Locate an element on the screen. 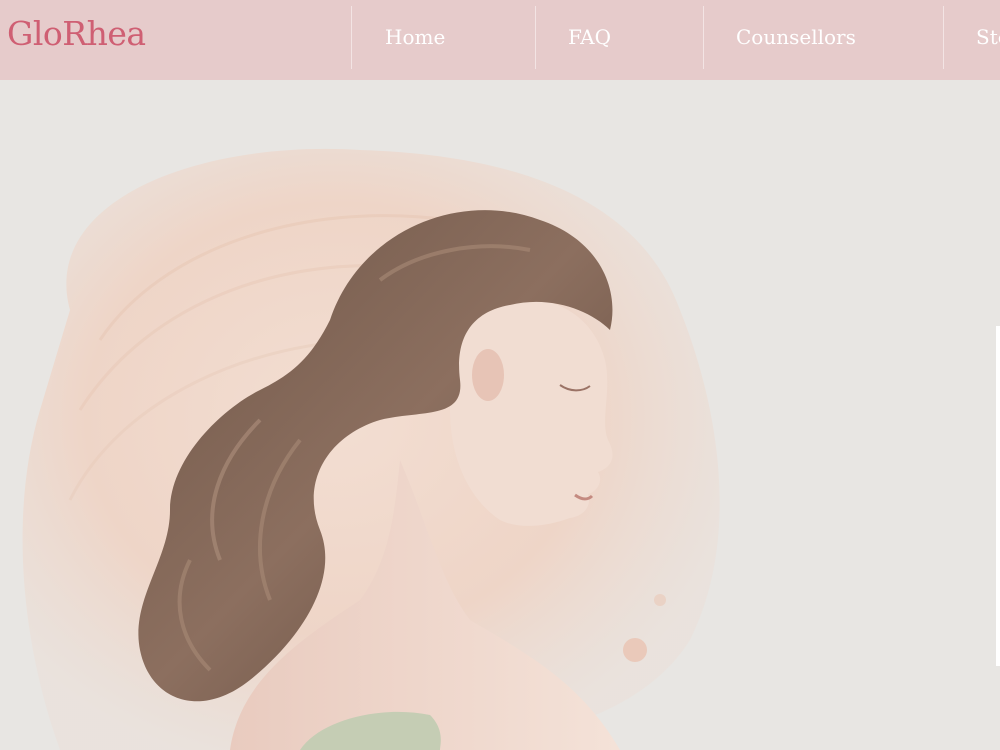  top-navigation-bar: GloRhea Home FAQ Counsellors Sto is located at coordinates (500, 40).